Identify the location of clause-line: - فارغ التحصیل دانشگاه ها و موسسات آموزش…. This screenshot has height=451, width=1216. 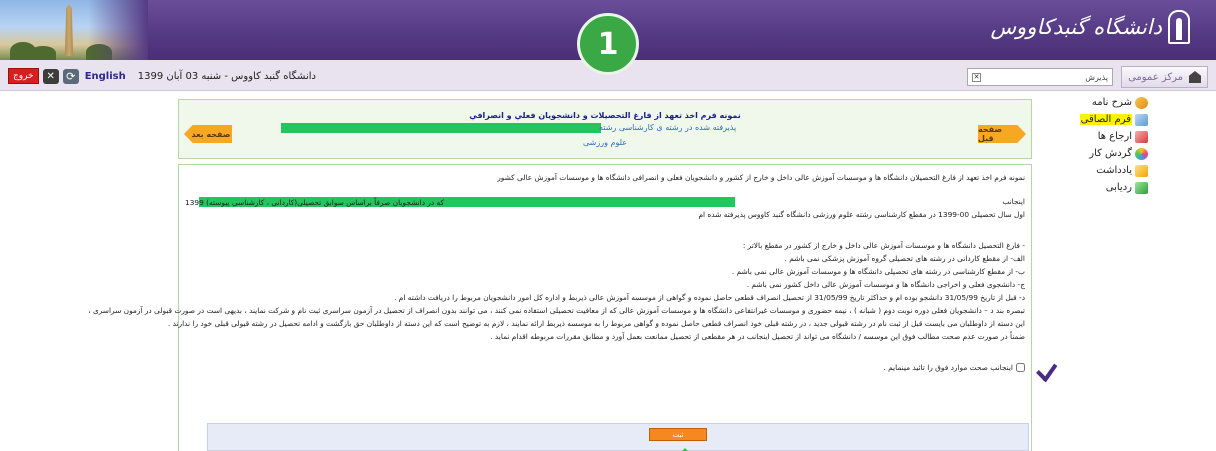
(883, 245).